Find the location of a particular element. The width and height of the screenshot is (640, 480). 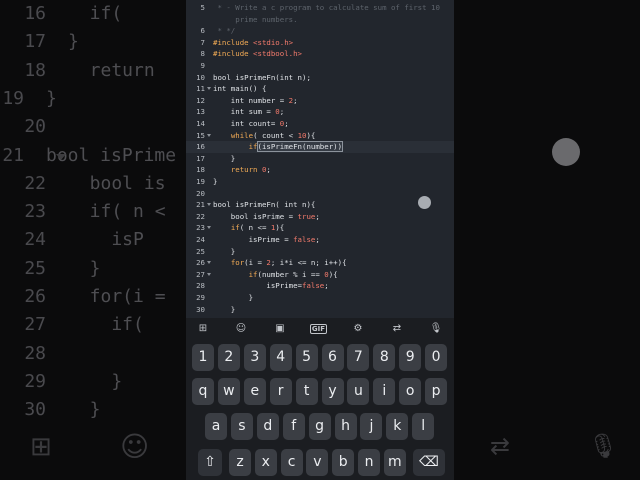

key-h: h is located at coordinates (345, 426).